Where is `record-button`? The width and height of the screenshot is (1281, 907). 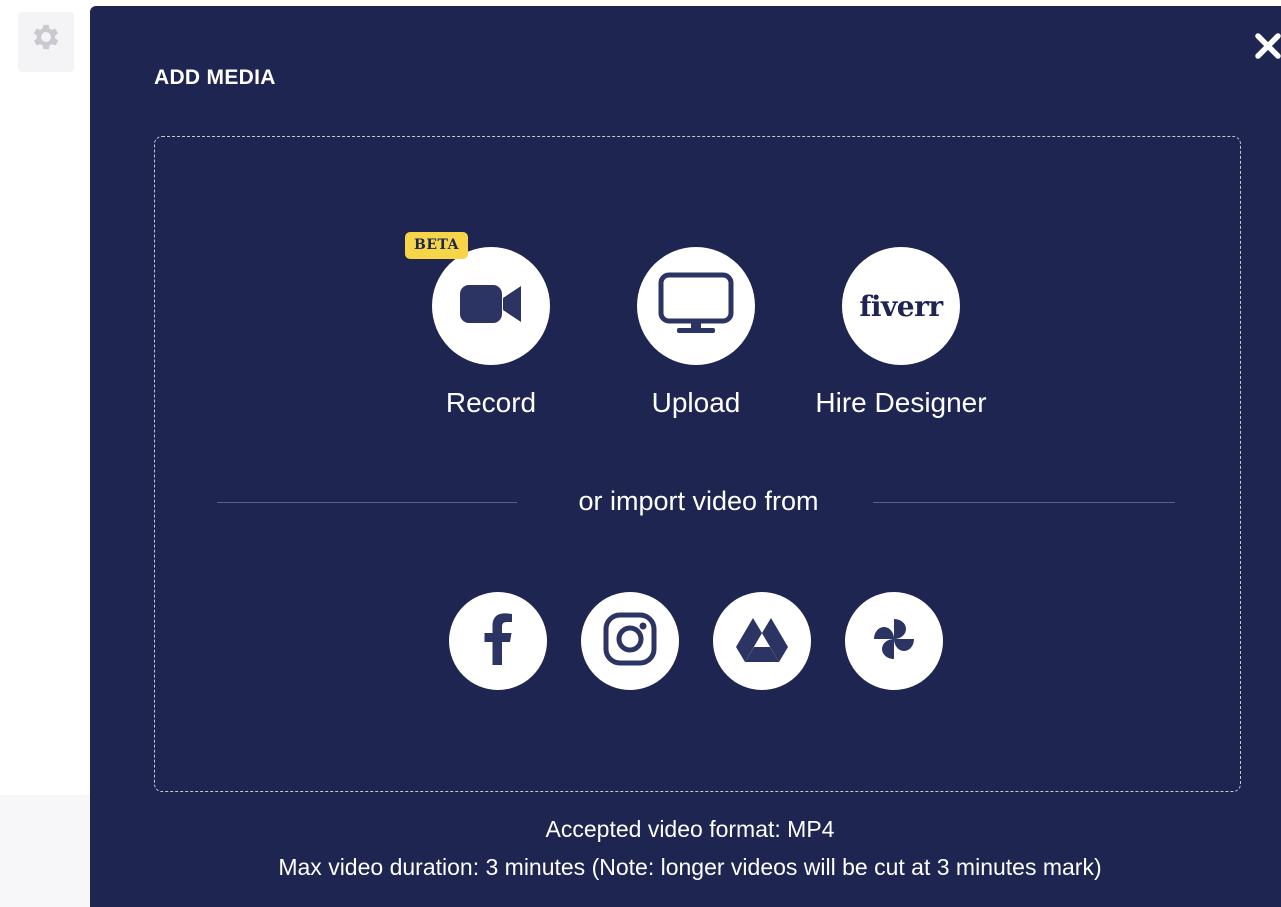
record-button is located at coordinates (491, 306).